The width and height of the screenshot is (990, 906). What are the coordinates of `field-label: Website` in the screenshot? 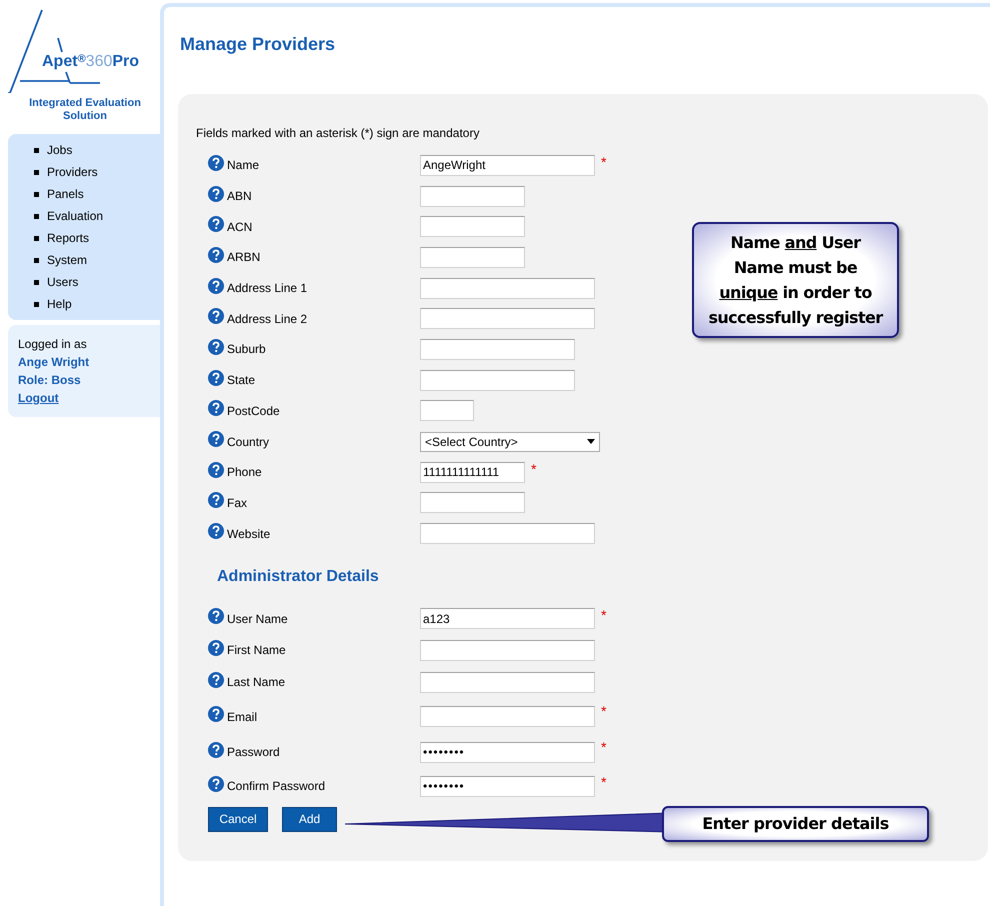 It's located at (249, 534).